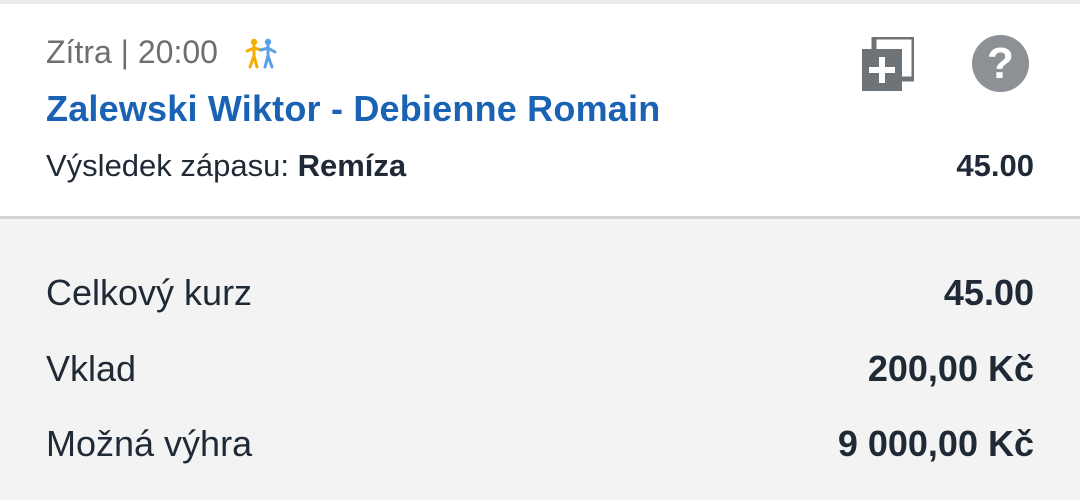  I want to click on event-date-time: Zítra | 20:00, so click(132, 52).